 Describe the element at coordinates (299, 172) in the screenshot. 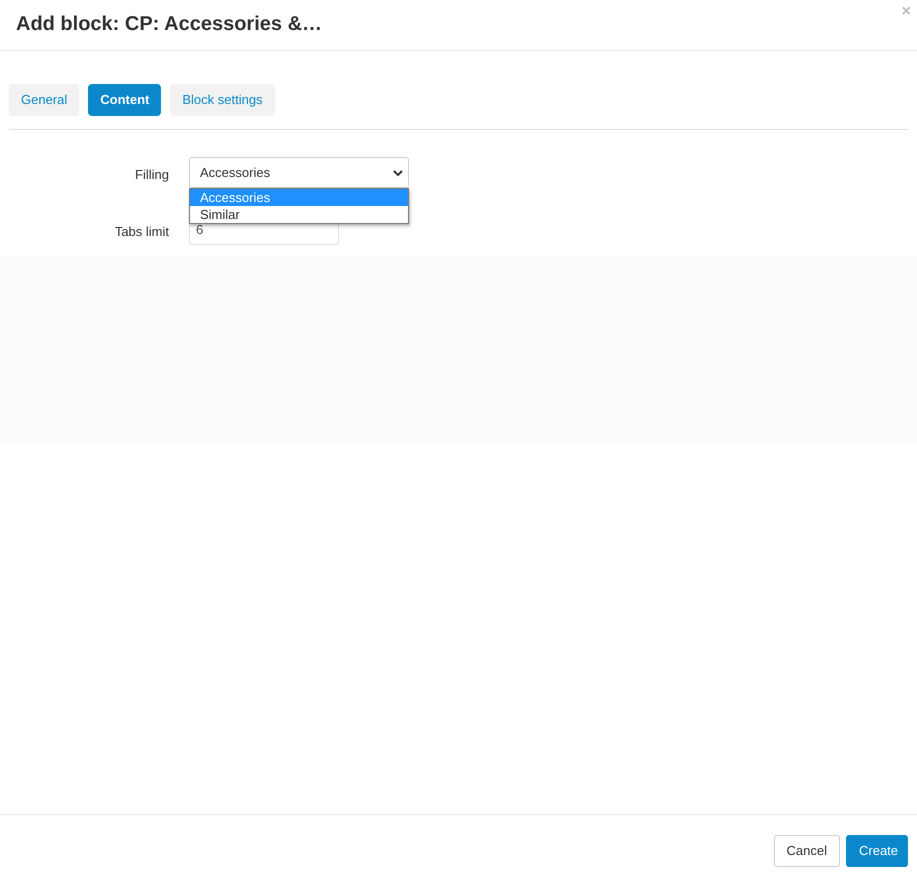

I see `filling-select: Accessories` at that location.